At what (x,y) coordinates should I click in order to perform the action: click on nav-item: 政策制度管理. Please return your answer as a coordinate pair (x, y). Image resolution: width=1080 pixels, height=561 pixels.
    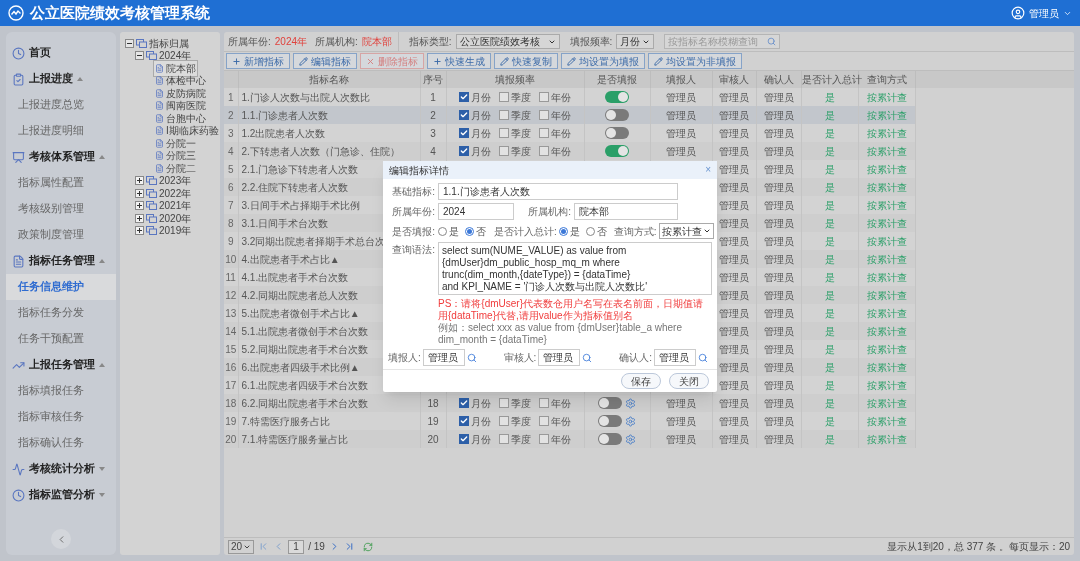
    Looking at the image, I should click on (61, 235).